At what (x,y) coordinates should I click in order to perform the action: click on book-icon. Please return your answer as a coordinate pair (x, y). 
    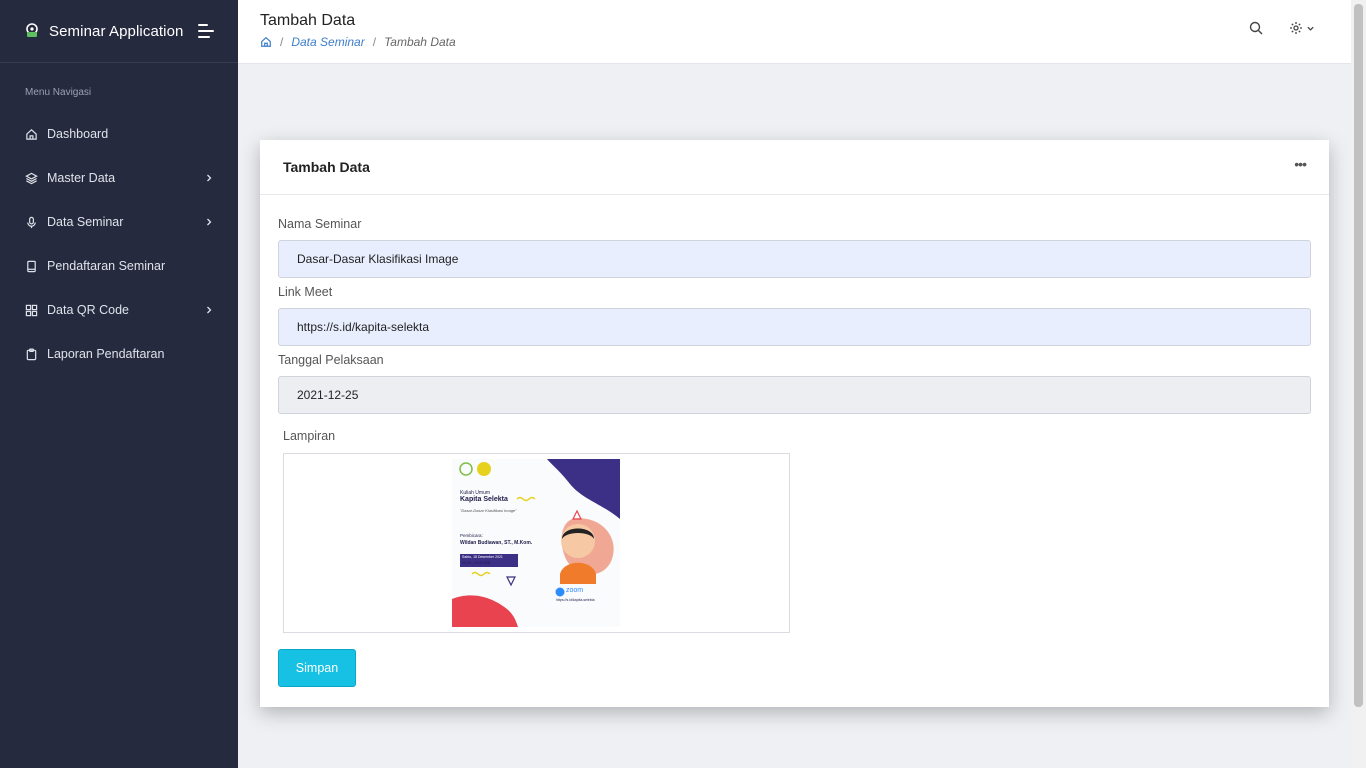
    Looking at the image, I should click on (31, 266).